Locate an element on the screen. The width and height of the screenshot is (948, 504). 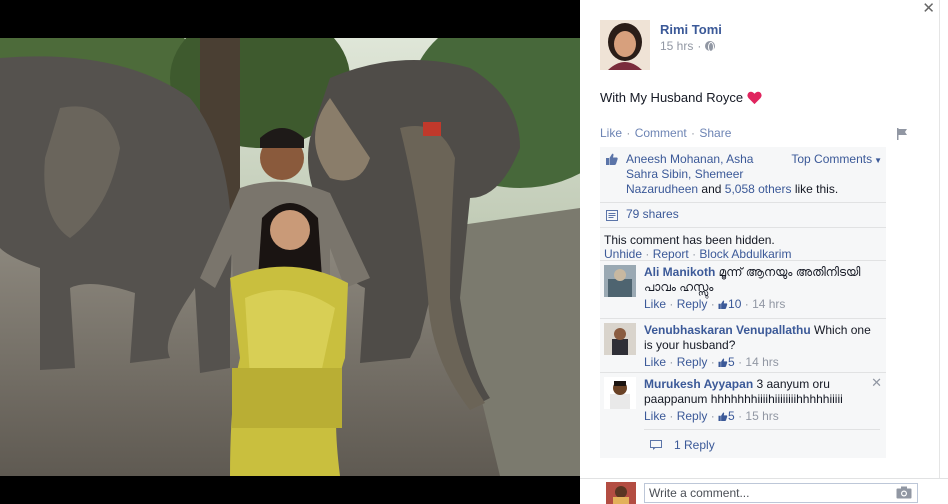
unhide-link: Unhide is located at coordinates (623, 254).